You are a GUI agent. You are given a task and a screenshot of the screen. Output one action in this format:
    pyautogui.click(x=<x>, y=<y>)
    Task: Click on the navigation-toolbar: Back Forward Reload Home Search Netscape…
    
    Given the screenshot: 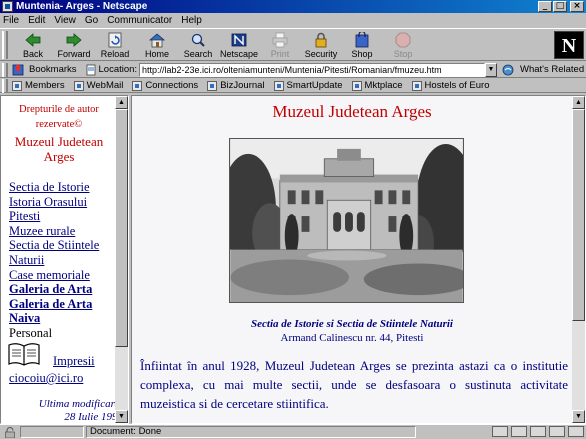 What is the action you would take?
    pyautogui.click(x=293, y=44)
    